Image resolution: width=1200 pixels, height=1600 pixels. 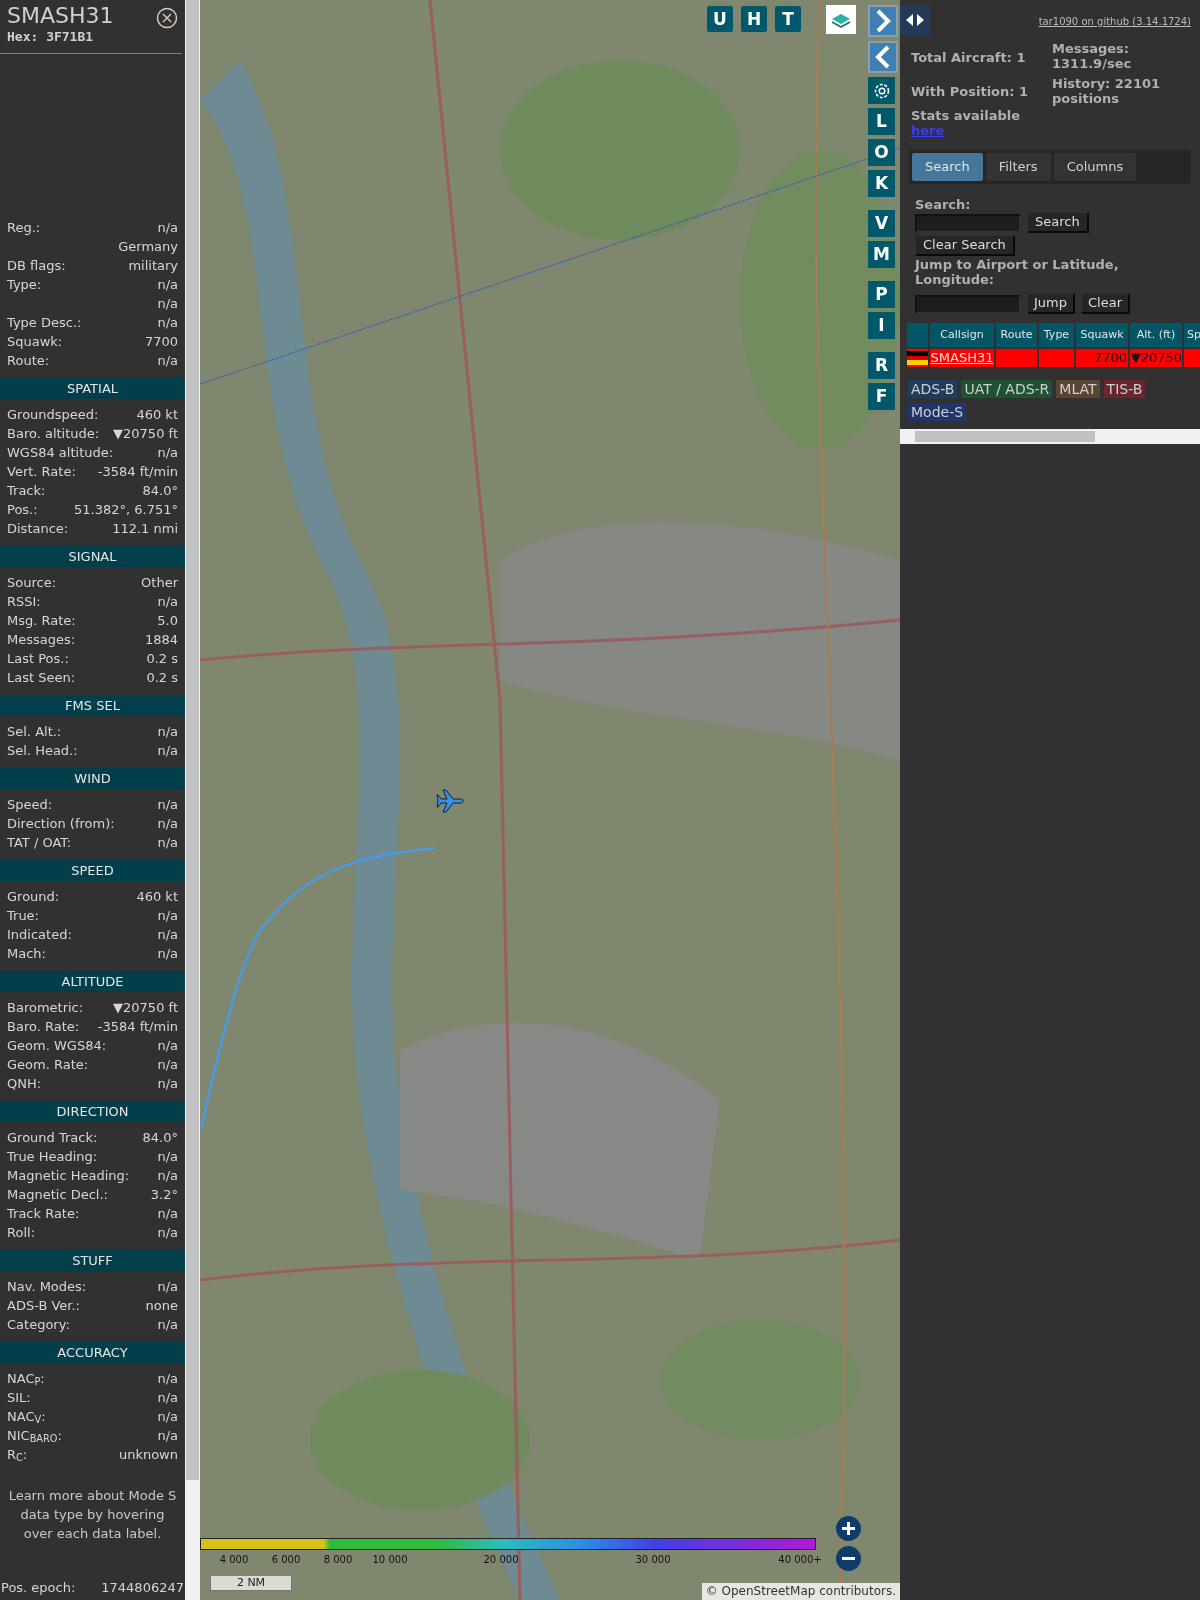 What do you see at coordinates (881, 254) in the screenshot?
I see `map-toggle-button: M` at bounding box center [881, 254].